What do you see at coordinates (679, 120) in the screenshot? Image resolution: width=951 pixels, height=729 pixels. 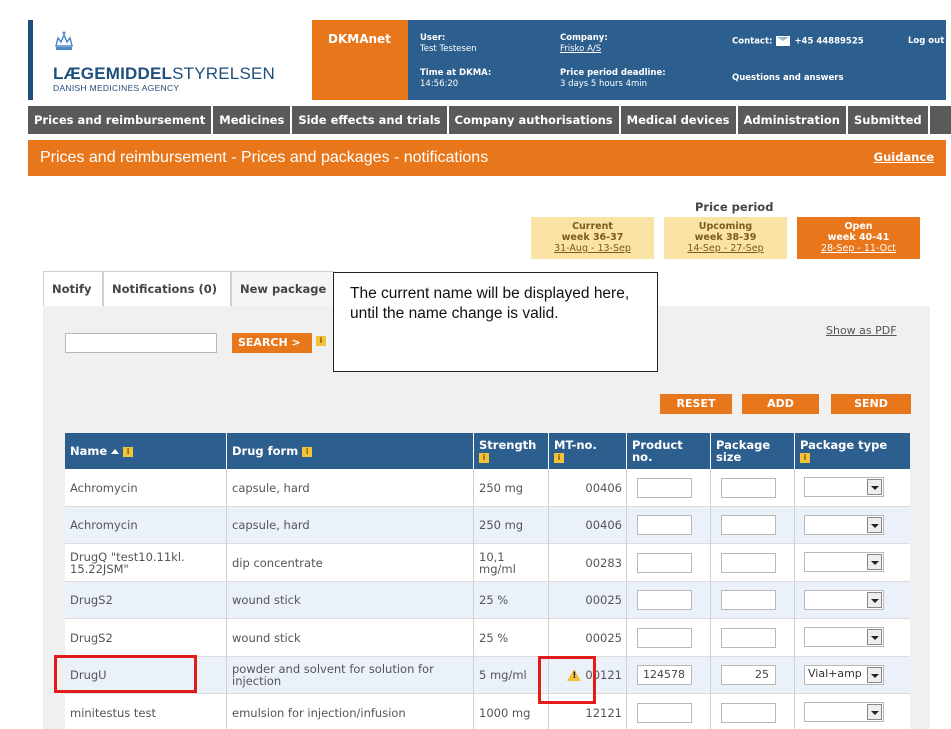 I see `nav-medical-devices: Medical devices` at bounding box center [679, 120].